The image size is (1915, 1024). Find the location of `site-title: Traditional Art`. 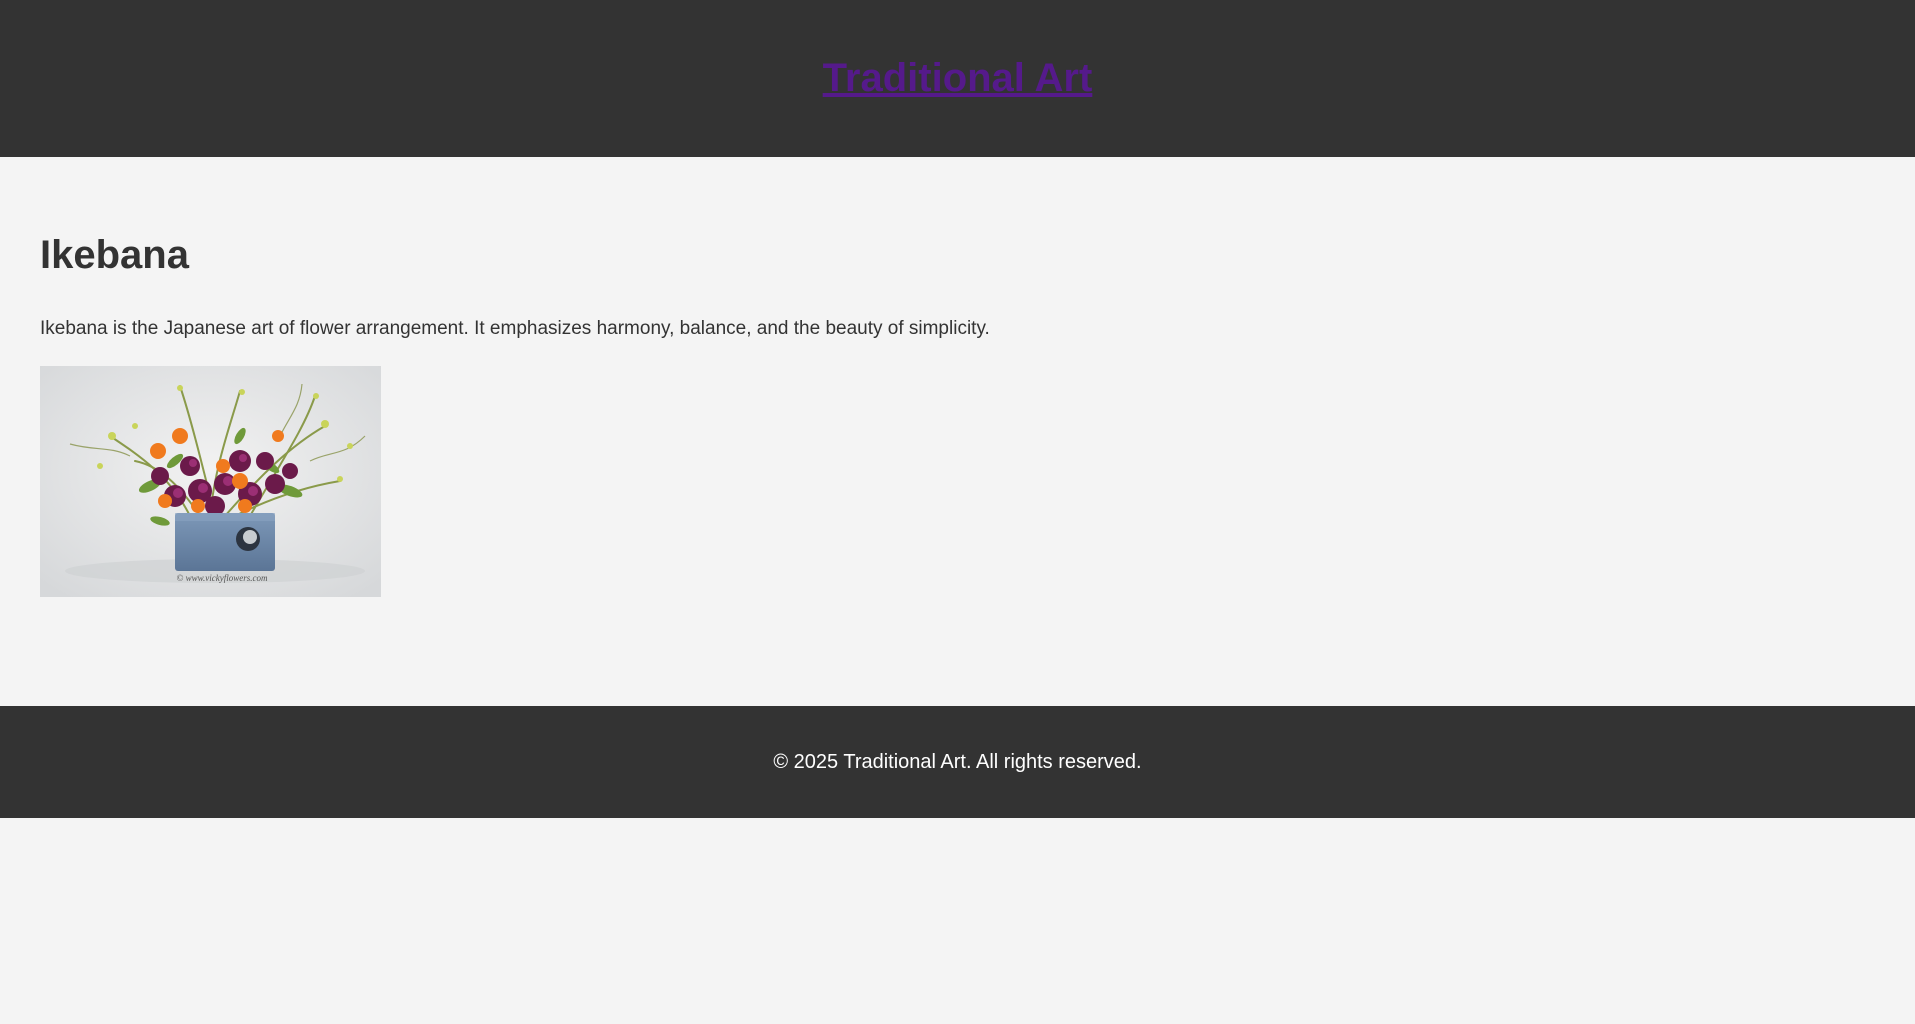

site-title: Traditional Art is located at coordinates (958, 78).